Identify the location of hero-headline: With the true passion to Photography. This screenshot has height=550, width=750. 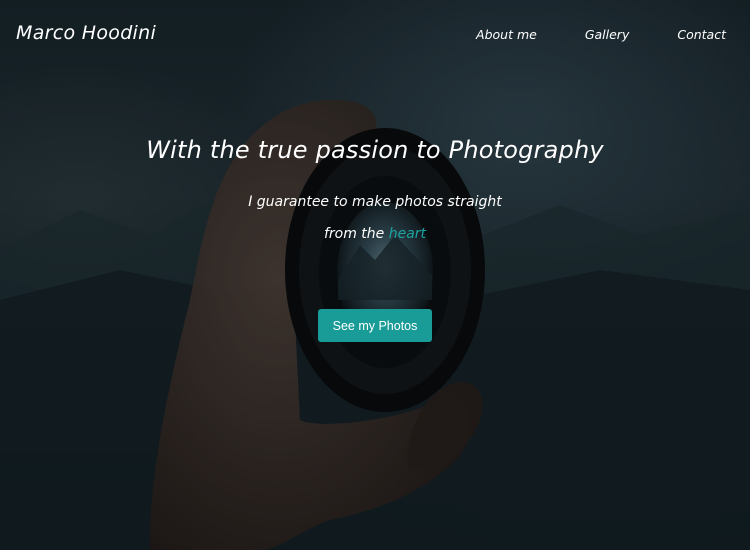
(375, 150).